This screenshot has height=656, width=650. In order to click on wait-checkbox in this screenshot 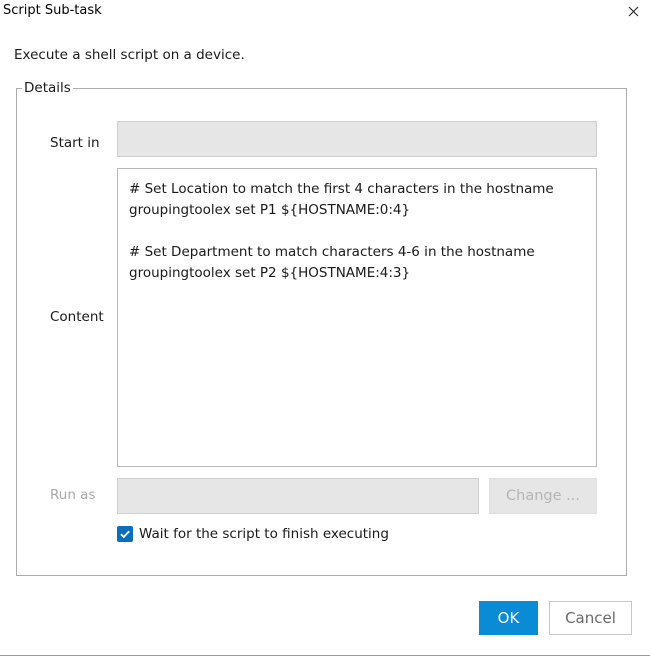, I will do `click(125, 534)`.